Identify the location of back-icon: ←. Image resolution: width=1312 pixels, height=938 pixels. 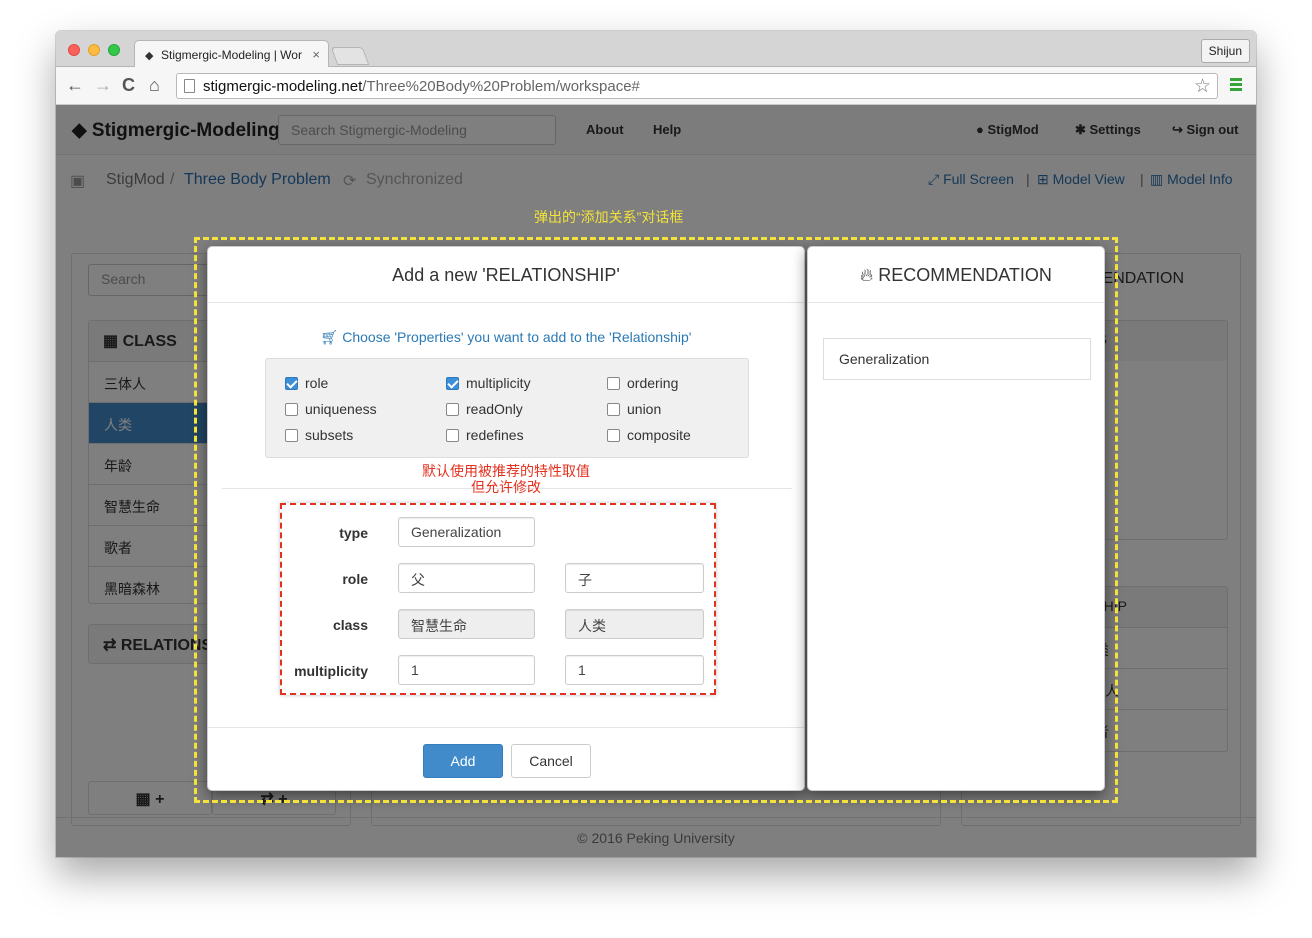
(75, 85).